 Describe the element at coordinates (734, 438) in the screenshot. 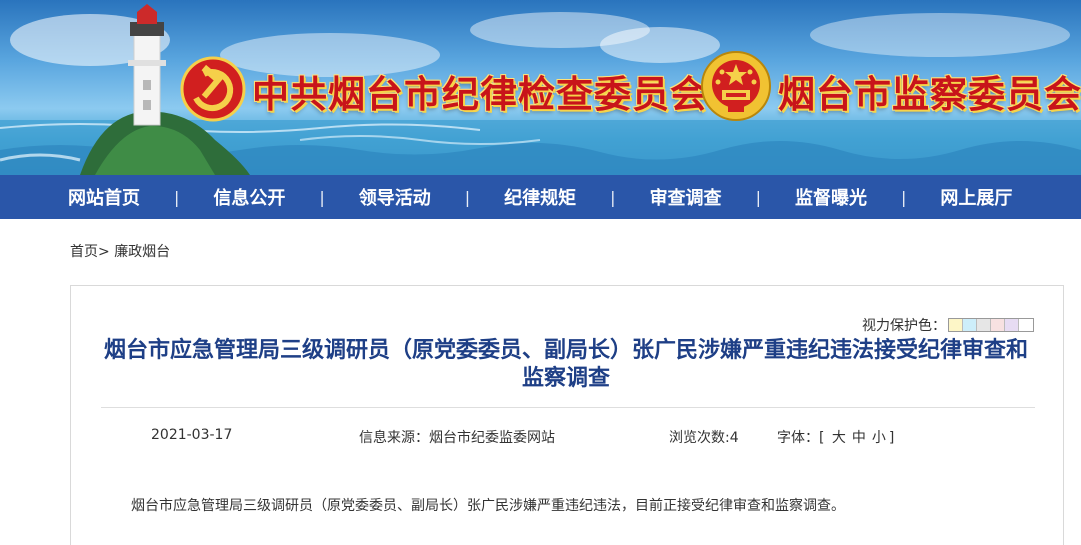

I see `views-count: 4` at that location.